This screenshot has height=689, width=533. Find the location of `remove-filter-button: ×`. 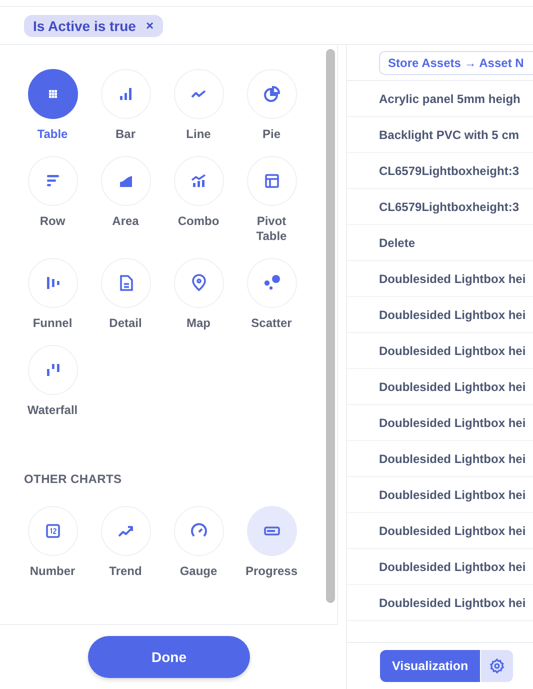

remove-filter-button: × is located at coordinates (150, 26).